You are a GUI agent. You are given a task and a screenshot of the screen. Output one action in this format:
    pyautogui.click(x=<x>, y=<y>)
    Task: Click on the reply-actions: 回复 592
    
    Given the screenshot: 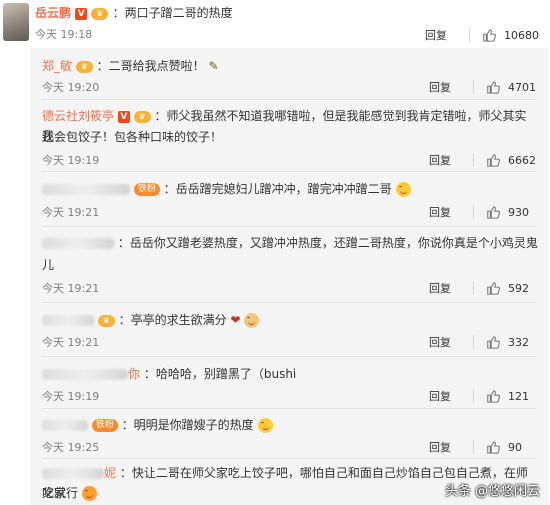 What is the action you would take?
    pyautogui.click(x=488, y=288)
    